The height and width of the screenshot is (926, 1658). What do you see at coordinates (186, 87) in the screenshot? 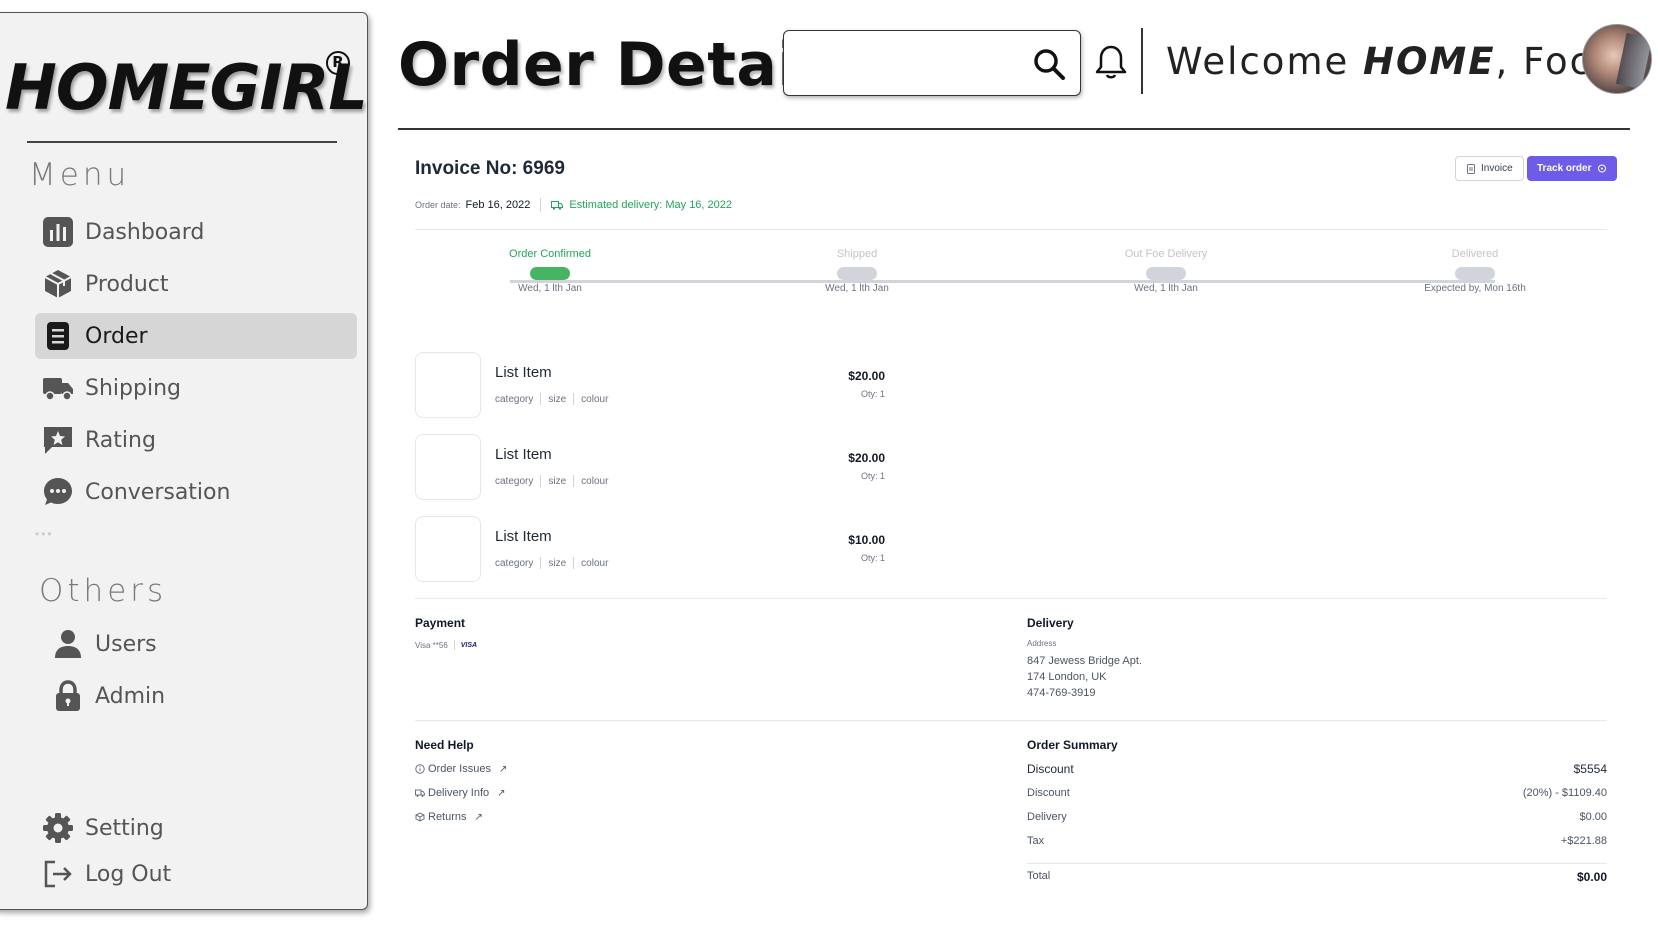
I see `brand-logo: HOMEGIRL` at bounding box center [186, 87].